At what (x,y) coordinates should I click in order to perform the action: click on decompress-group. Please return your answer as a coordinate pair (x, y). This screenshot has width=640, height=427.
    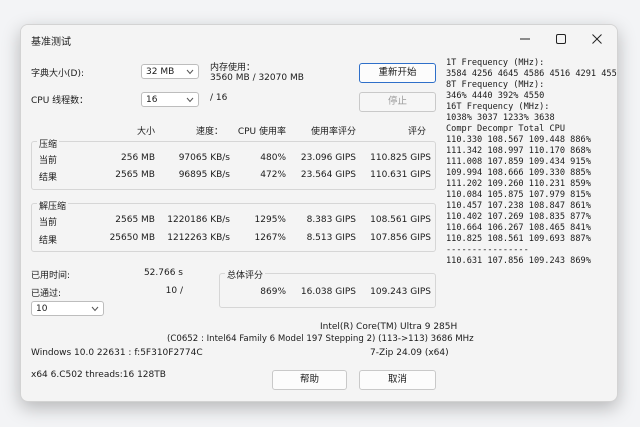
    Looking at the image, I should click on (233, 227).